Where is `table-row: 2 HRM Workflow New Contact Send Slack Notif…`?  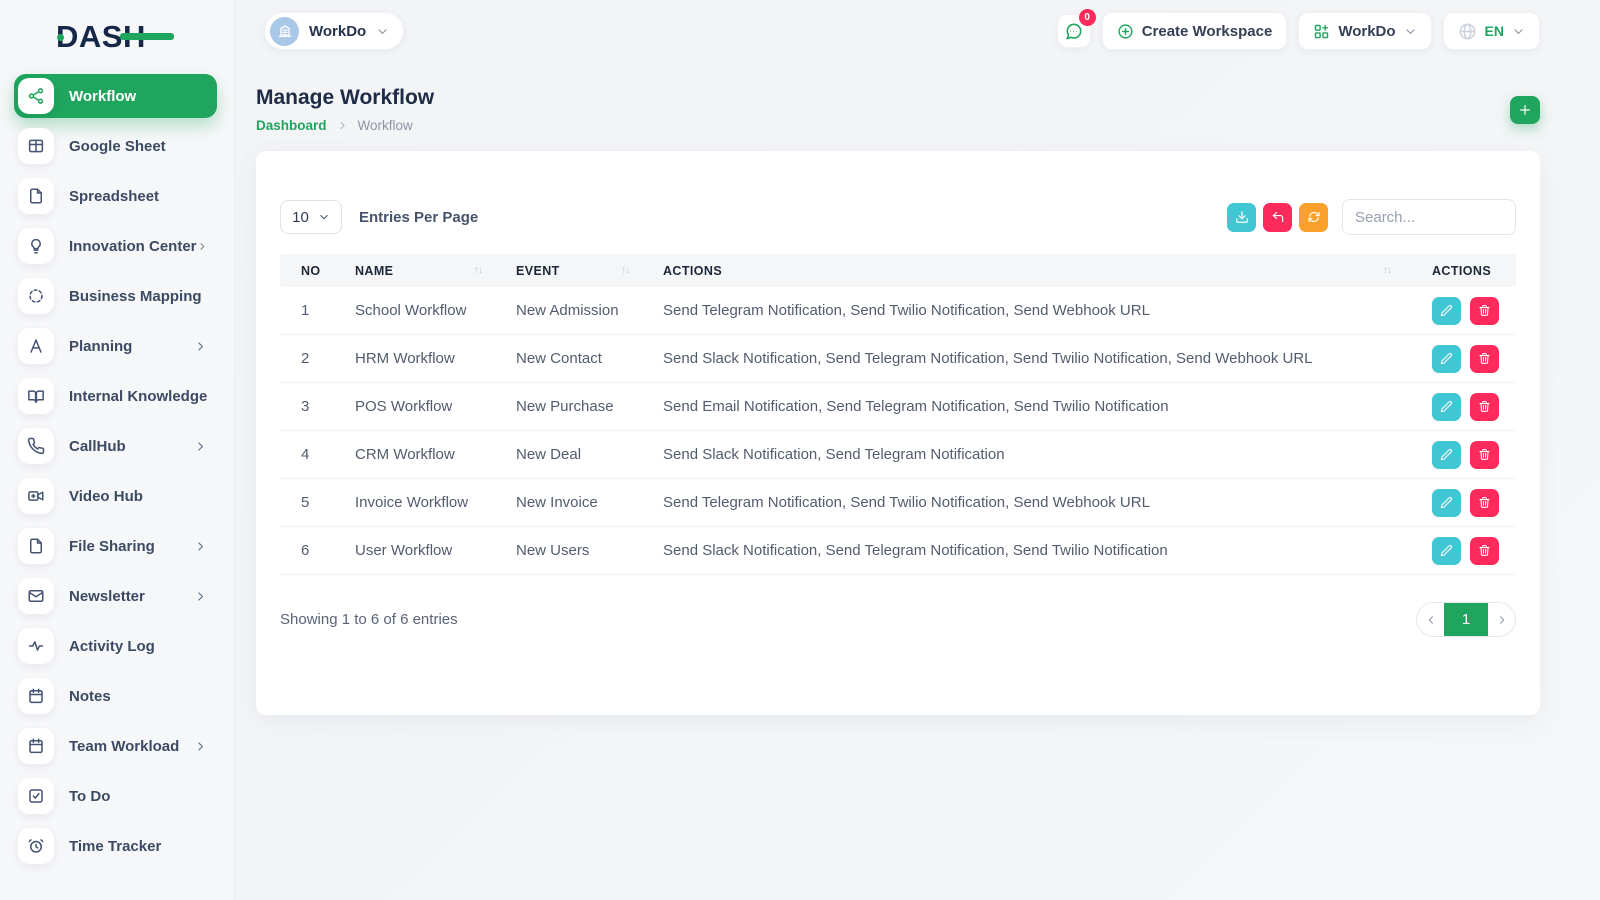 table-row: 2 HRM Workflow New Contact Send Slack Notif… is located at coordinates (898, 359).